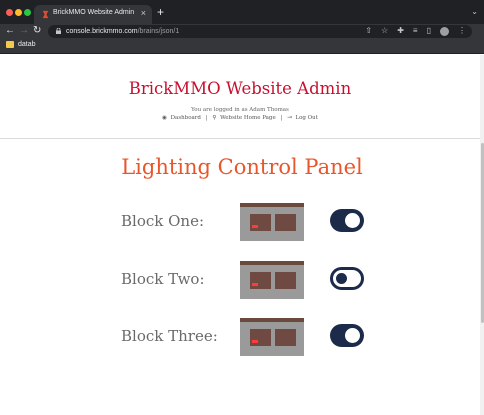 This screenshot has width=484, height=415. I want to click on logout-link: ⇥ Log Out, so click(302, 118).